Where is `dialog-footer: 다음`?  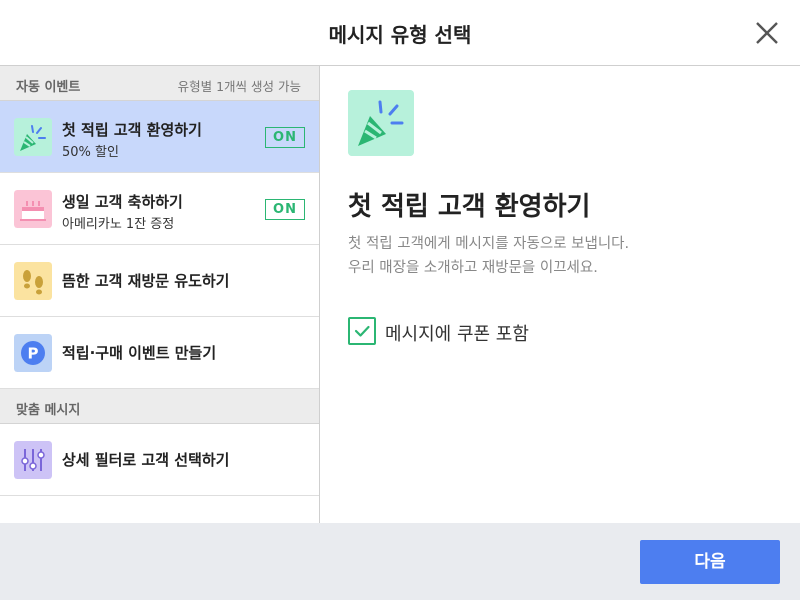 dialog-footer: 다음 is located at coordinates (400, 561).